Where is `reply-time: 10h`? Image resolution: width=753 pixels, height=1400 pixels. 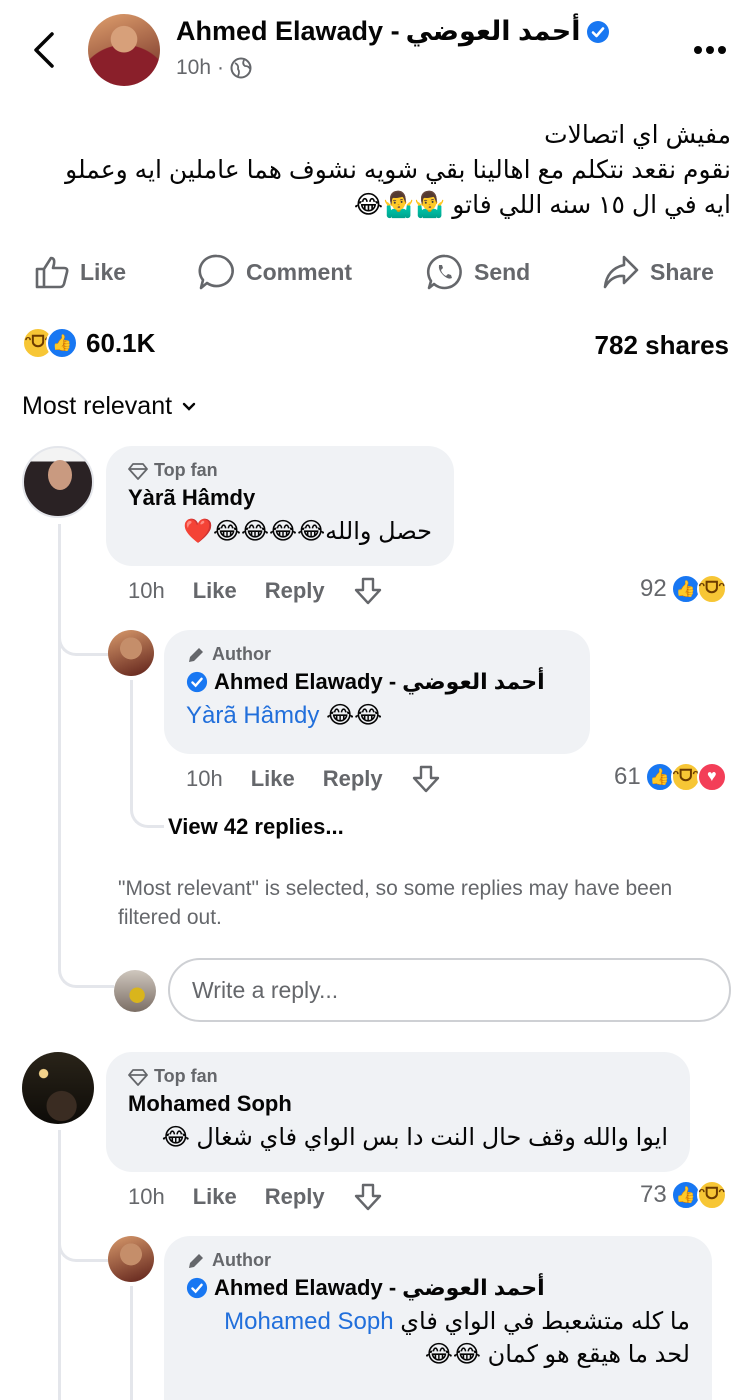 reply-time: 10h is located at coordinates (204, 778).